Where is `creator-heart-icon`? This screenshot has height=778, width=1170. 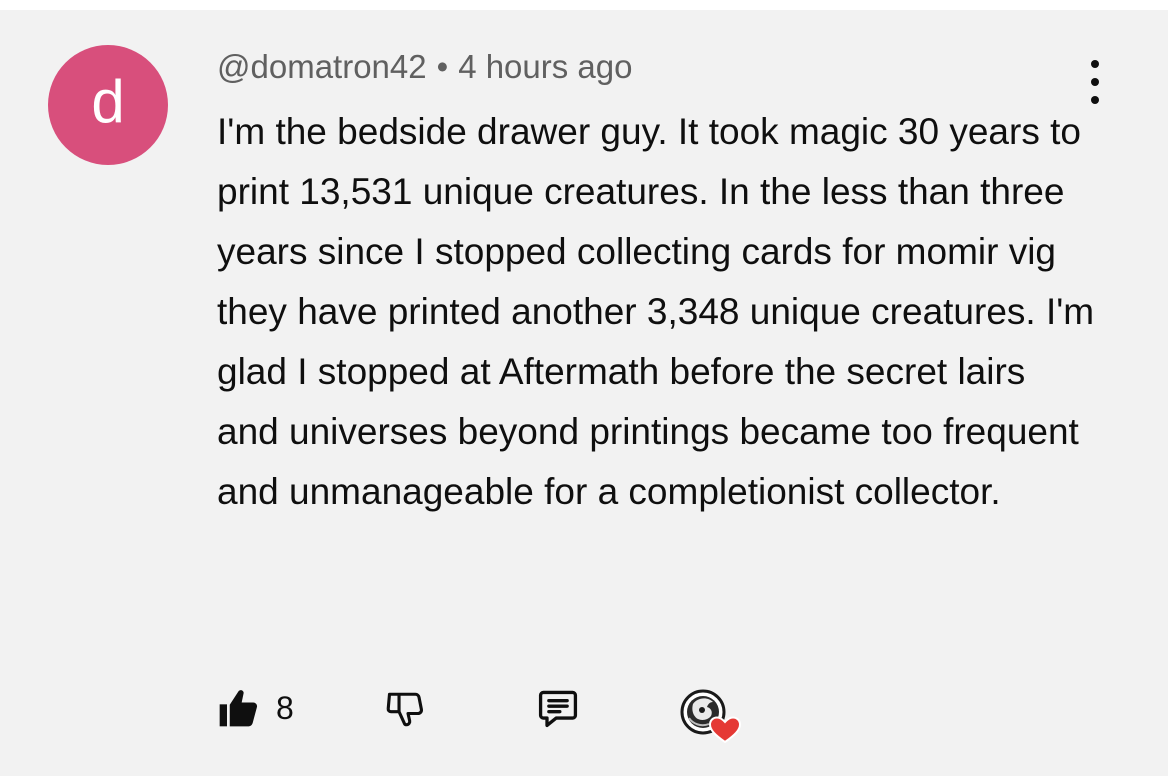
creator-heart-icon is located at coordinates (711, 716).